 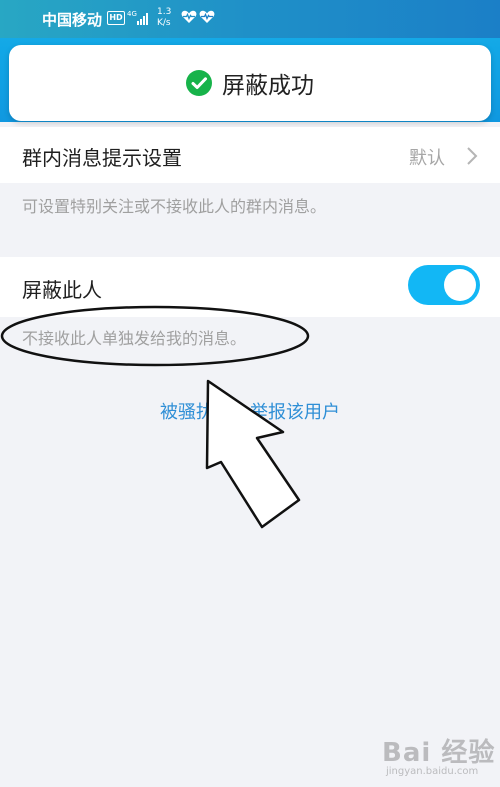 I want to click on baidu-jingyan-watermark: Bai 经验 jingyan.baidu.com, so click(x=435, y=756).